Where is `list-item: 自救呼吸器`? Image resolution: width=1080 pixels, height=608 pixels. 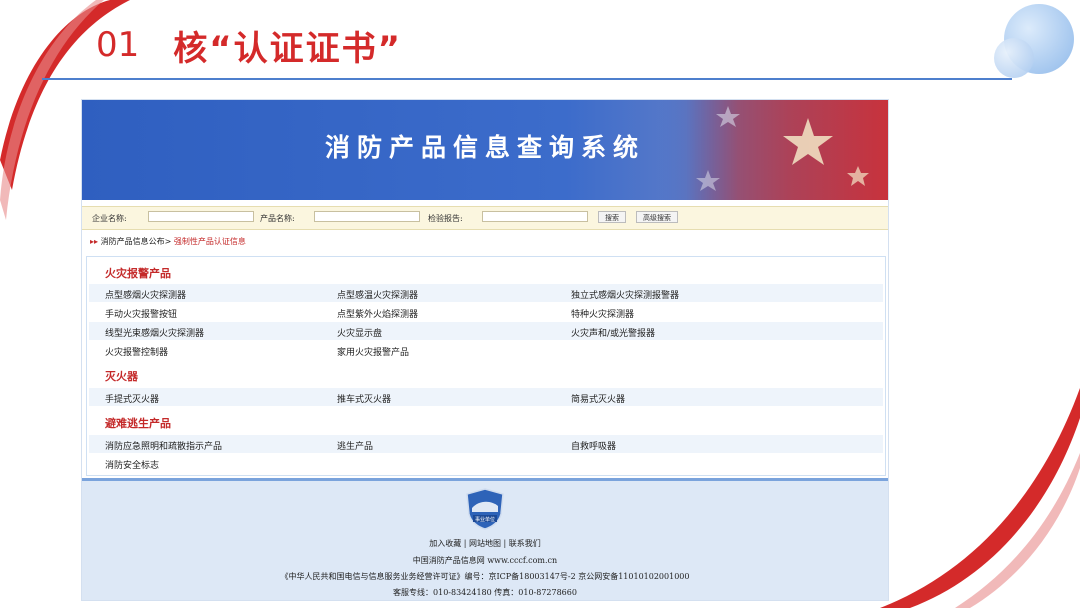 list-item: 自救呼吸器 is located at coordinates (593, 445).